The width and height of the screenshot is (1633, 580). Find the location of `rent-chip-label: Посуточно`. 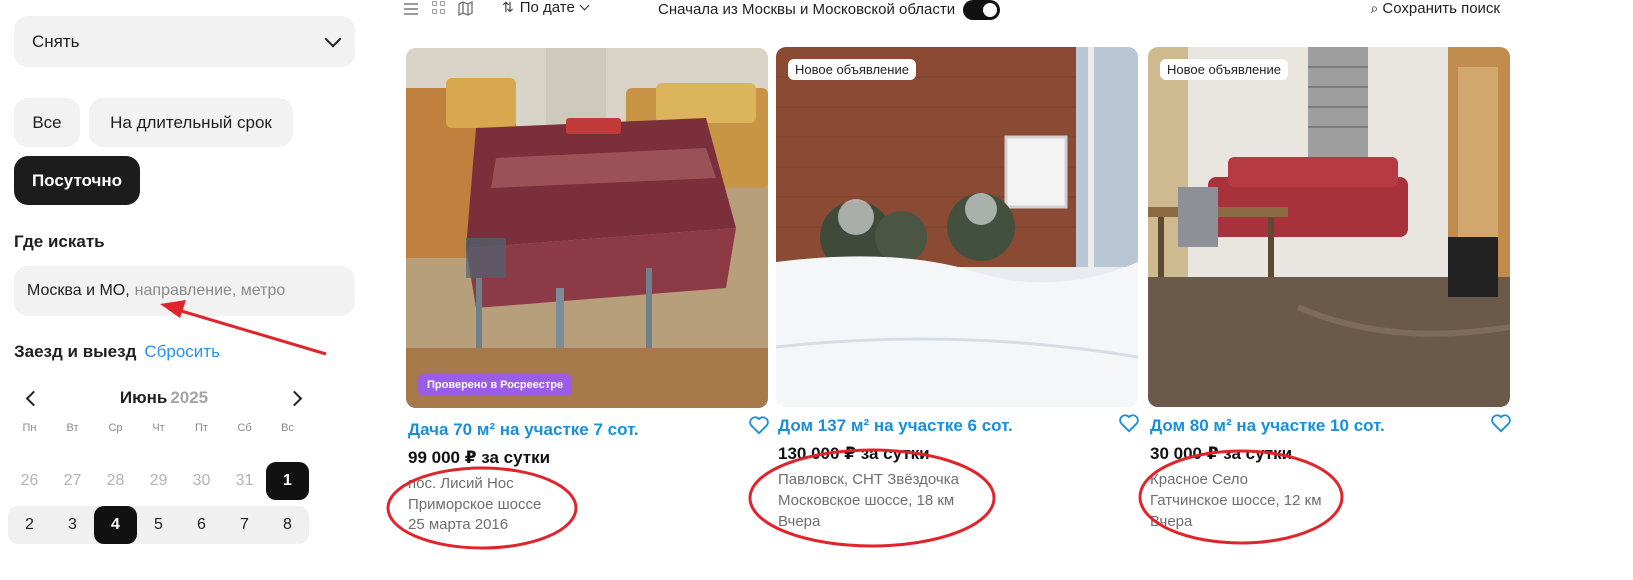

rent-chip-label: Посуточно is located at coordinates (77, 180).